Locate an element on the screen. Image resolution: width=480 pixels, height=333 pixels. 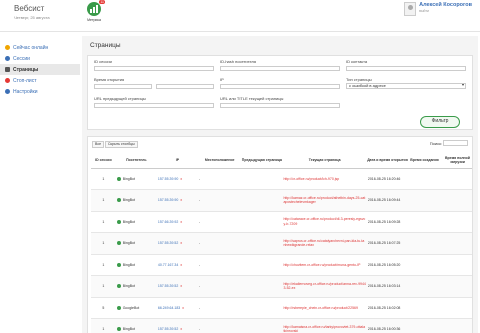
col-prev-page: Предыдущая страница is located at coordinates (262, 160).